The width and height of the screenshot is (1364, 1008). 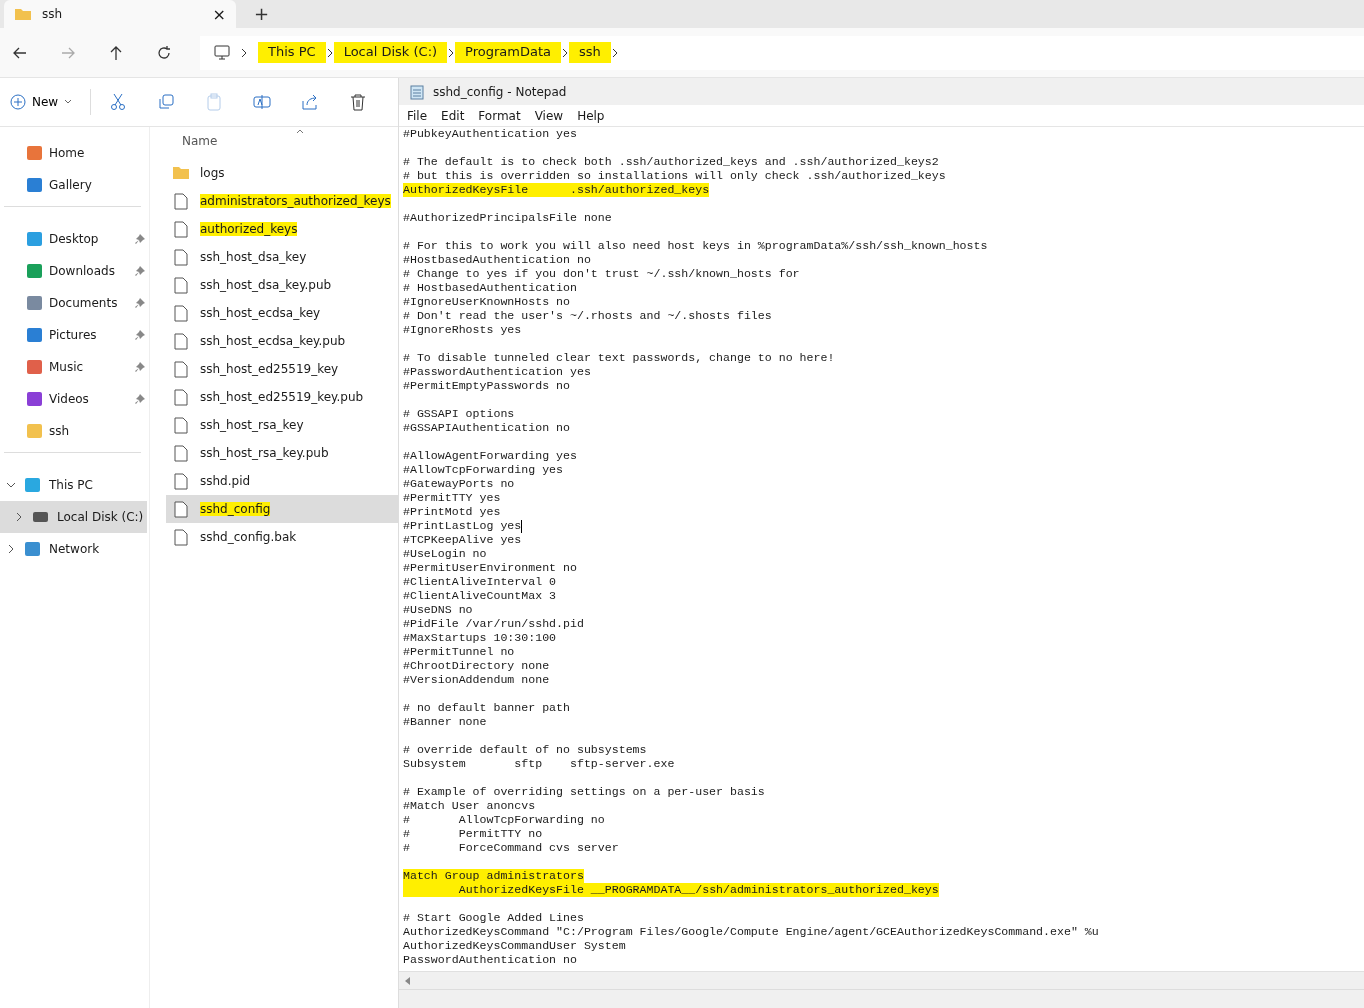 What do you see at coordinates (282, 397) in the screenshot?
I see `file-row: ssh_host_ed25519_key.pub` at bounding box center [282, 397].